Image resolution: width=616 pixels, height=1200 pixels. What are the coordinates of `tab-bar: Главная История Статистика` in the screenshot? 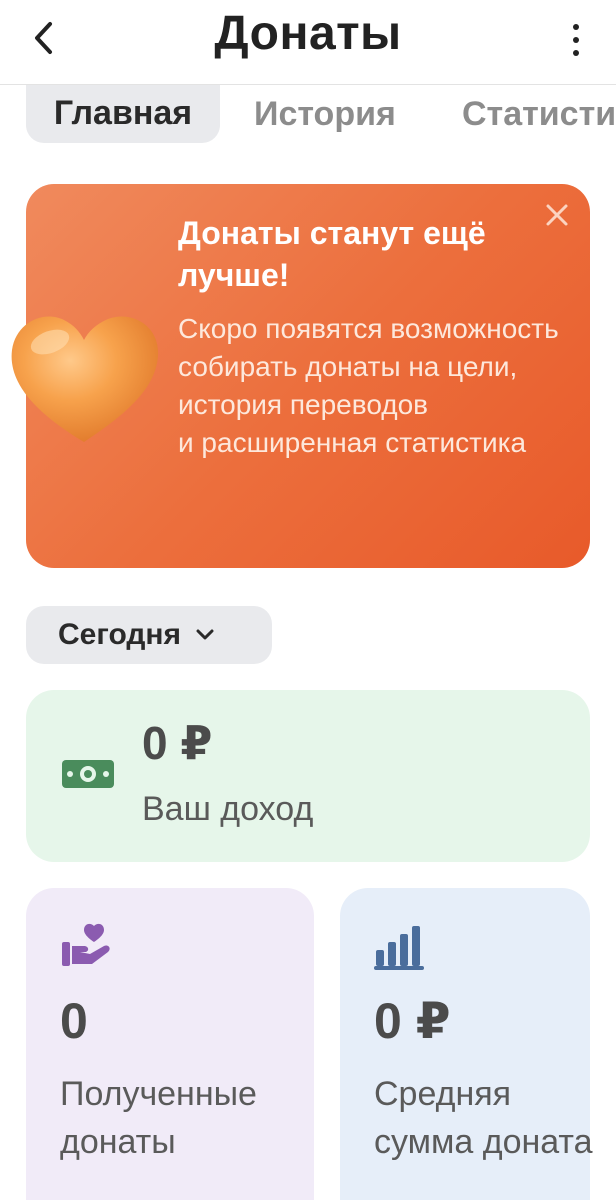 It's located at (308, 116).